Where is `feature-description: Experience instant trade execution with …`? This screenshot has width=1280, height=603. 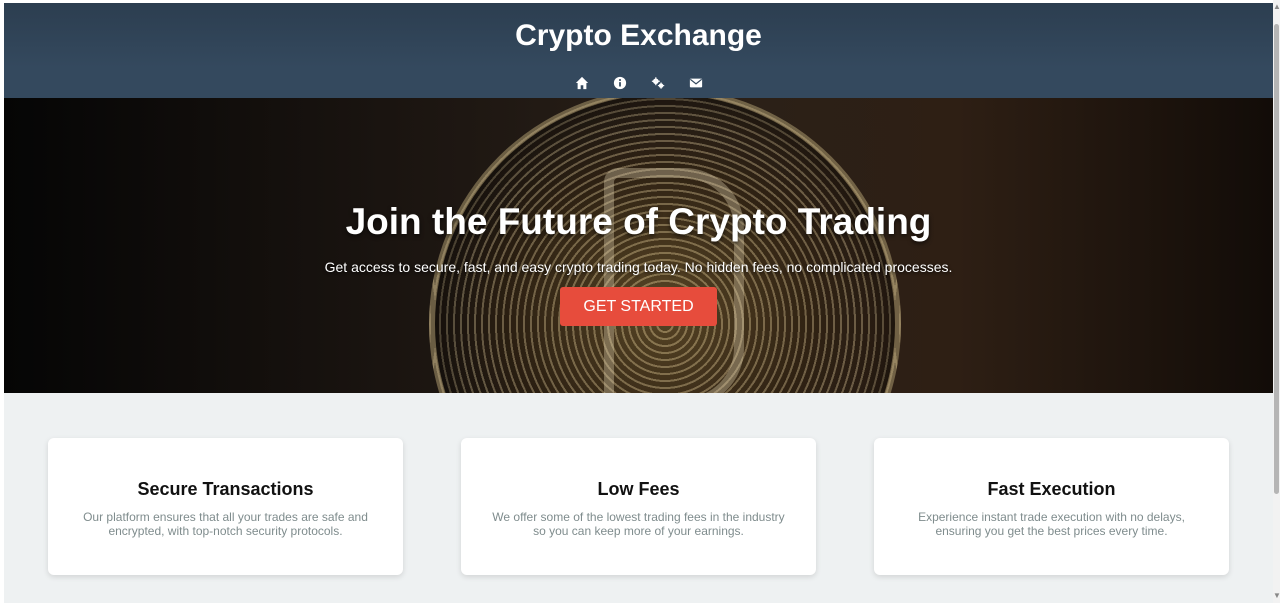
feature-description: Experience instant trade execution with … is located at coordinates (1051, 524).